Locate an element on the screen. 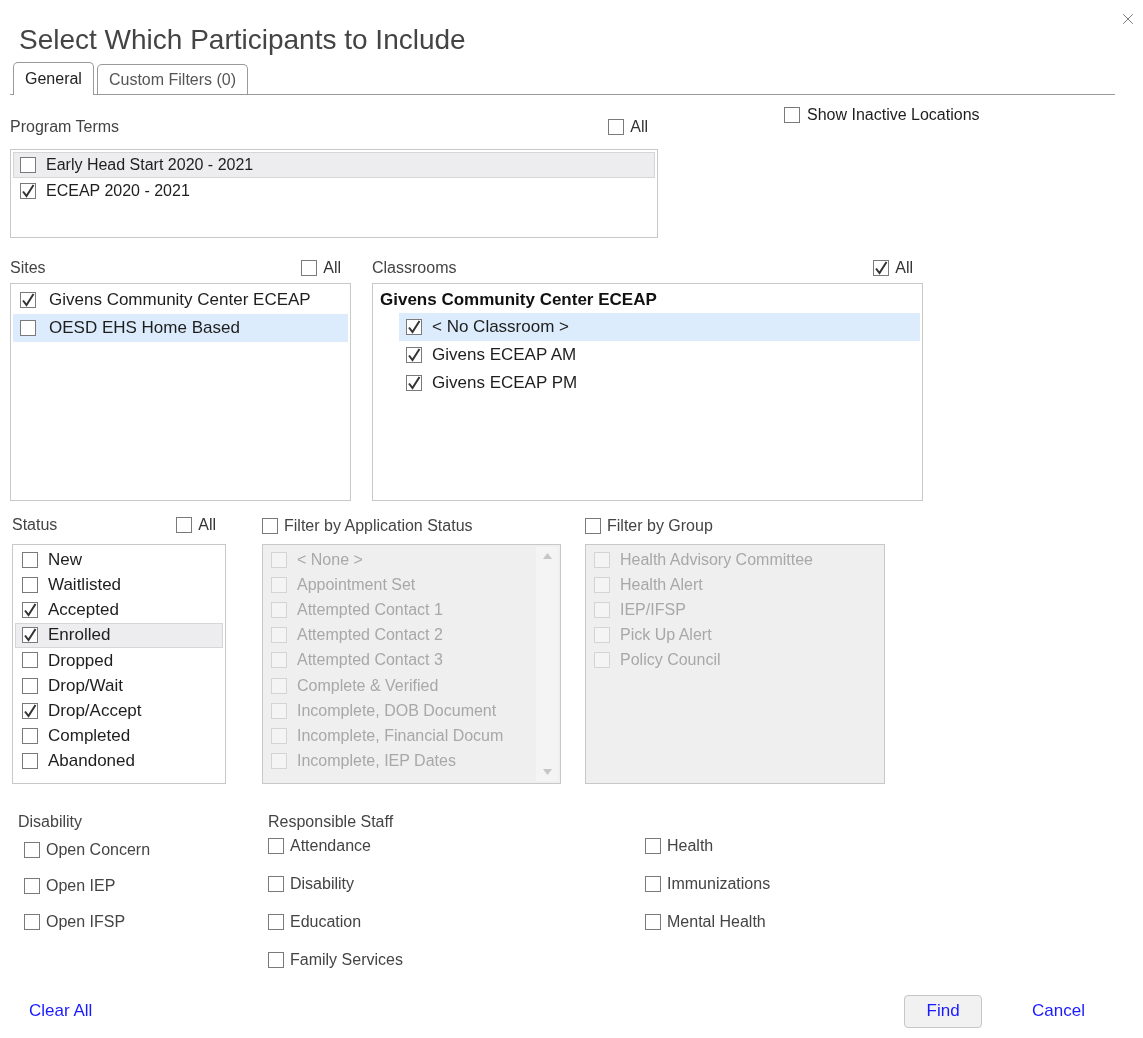 The image size is (1143, 1038). tab: General is located at coordinates (53, 78).